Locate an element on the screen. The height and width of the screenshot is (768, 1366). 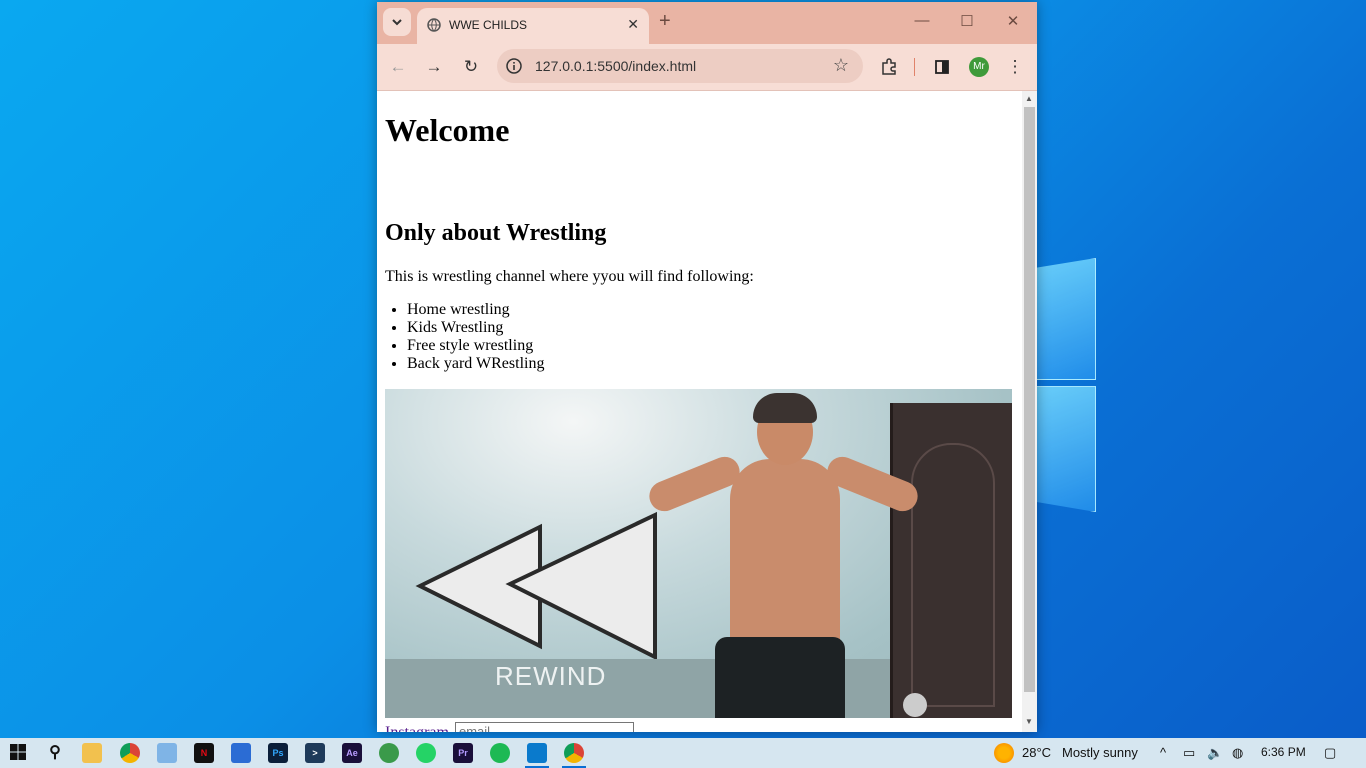
vscode-icon is located at coordinates (537, 753).